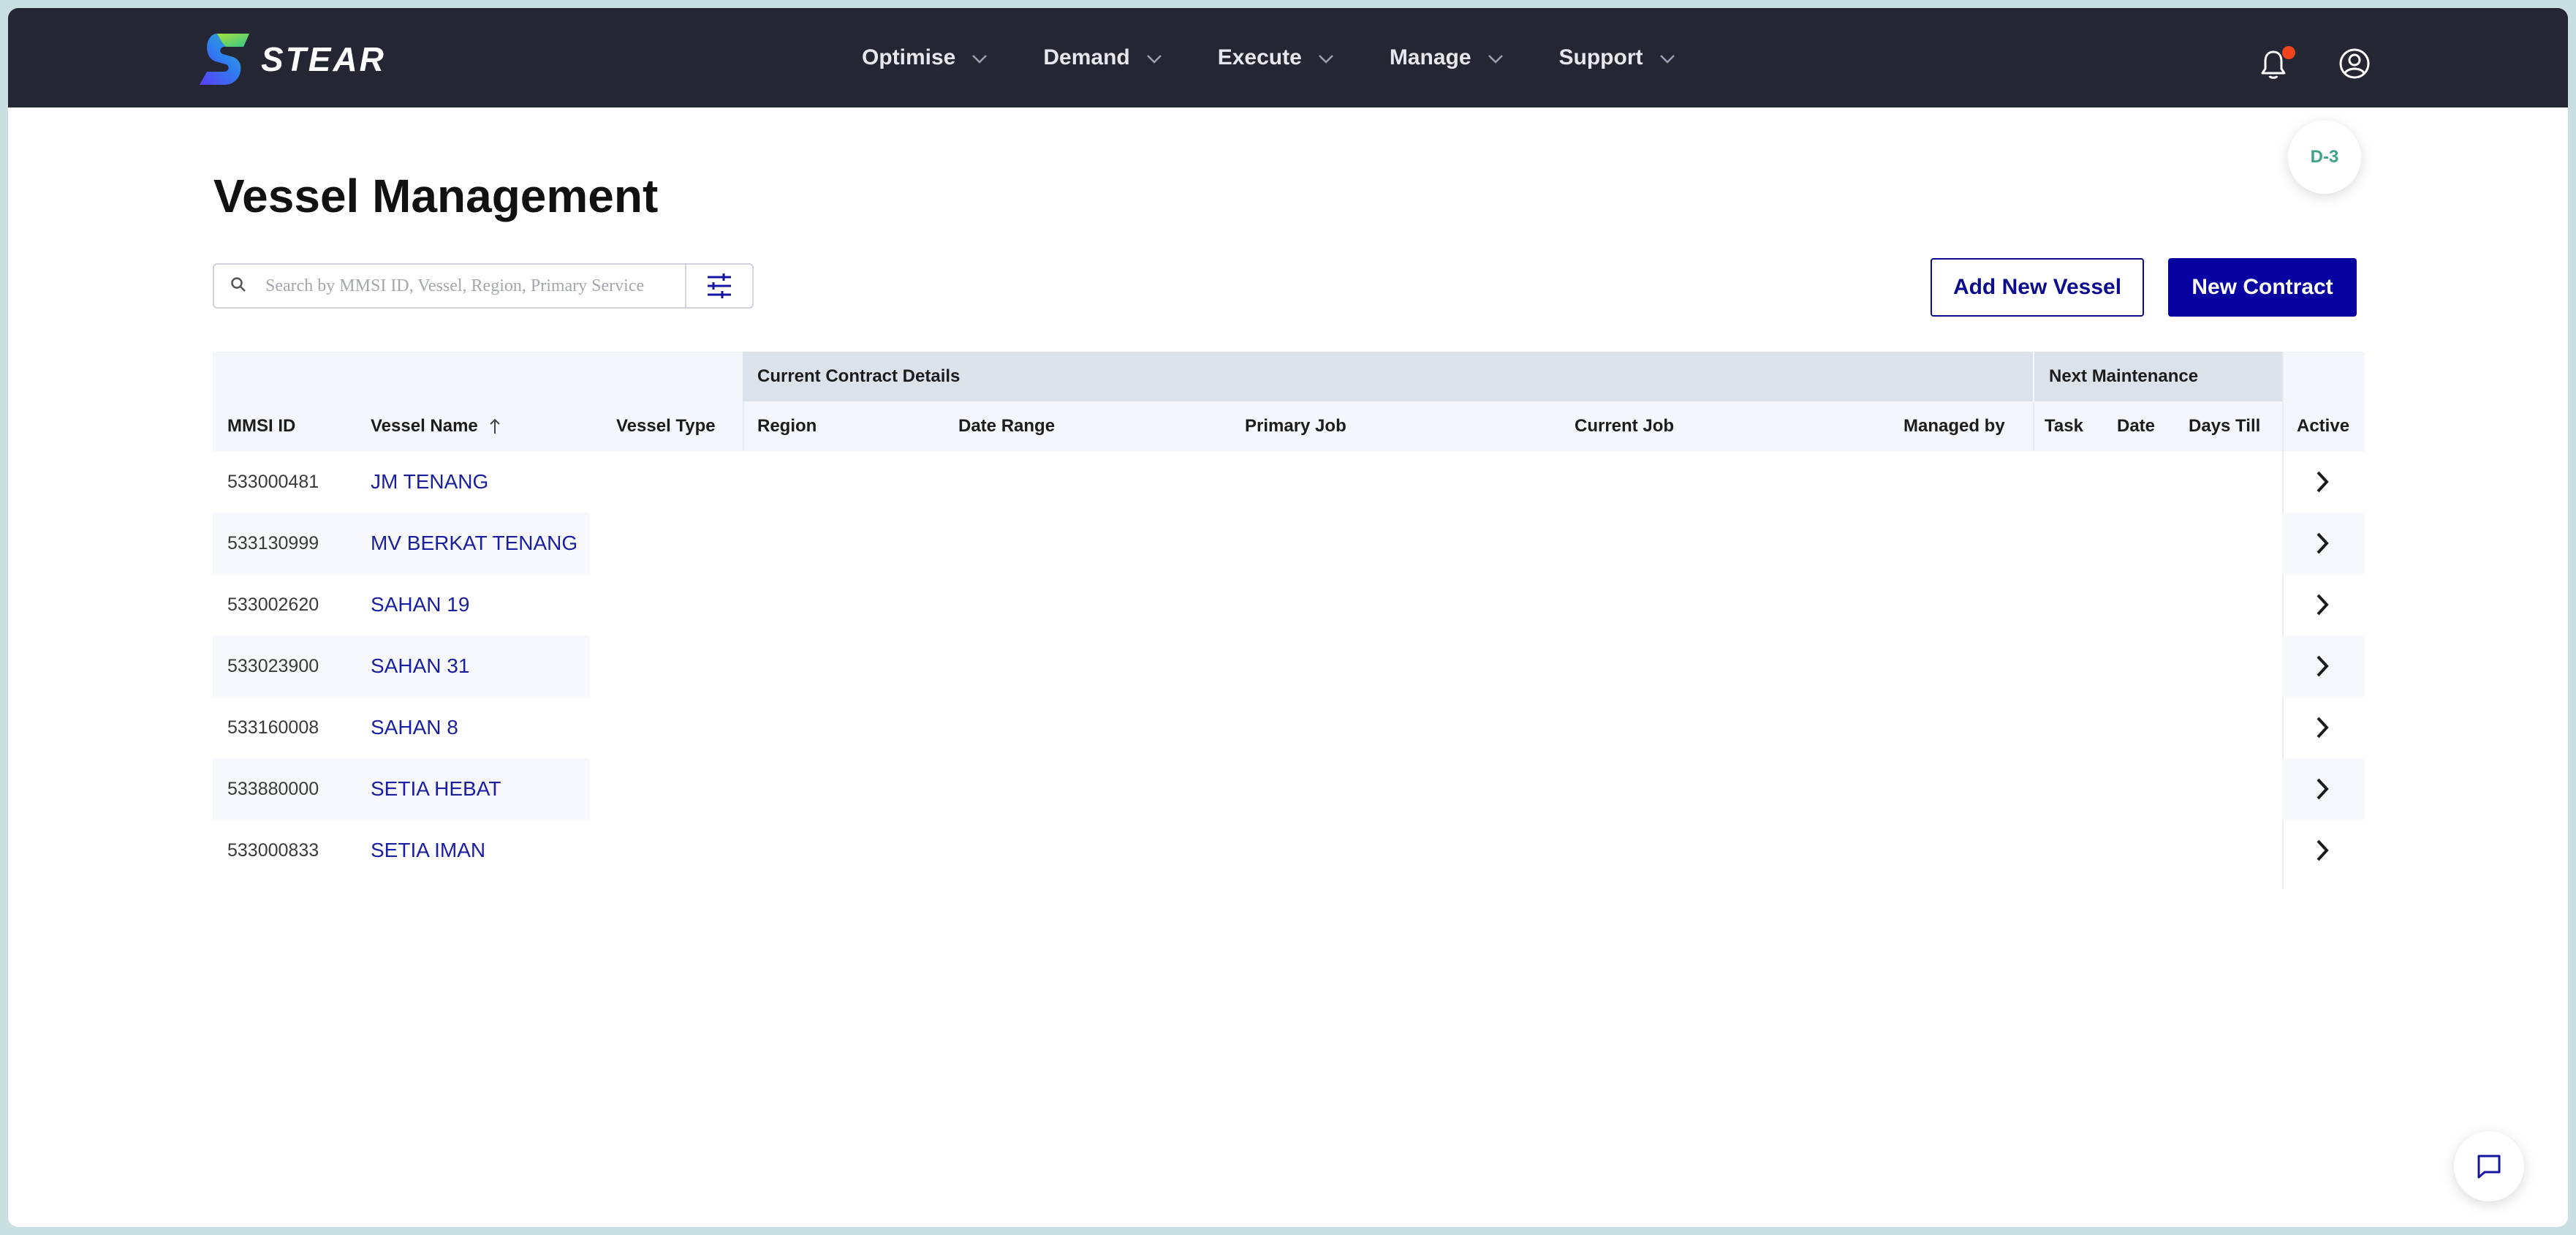 The height and width of the screenshot is (1235, 2576). I want to click on column-header-primary-job: Primary Job, so click(1295, 426).